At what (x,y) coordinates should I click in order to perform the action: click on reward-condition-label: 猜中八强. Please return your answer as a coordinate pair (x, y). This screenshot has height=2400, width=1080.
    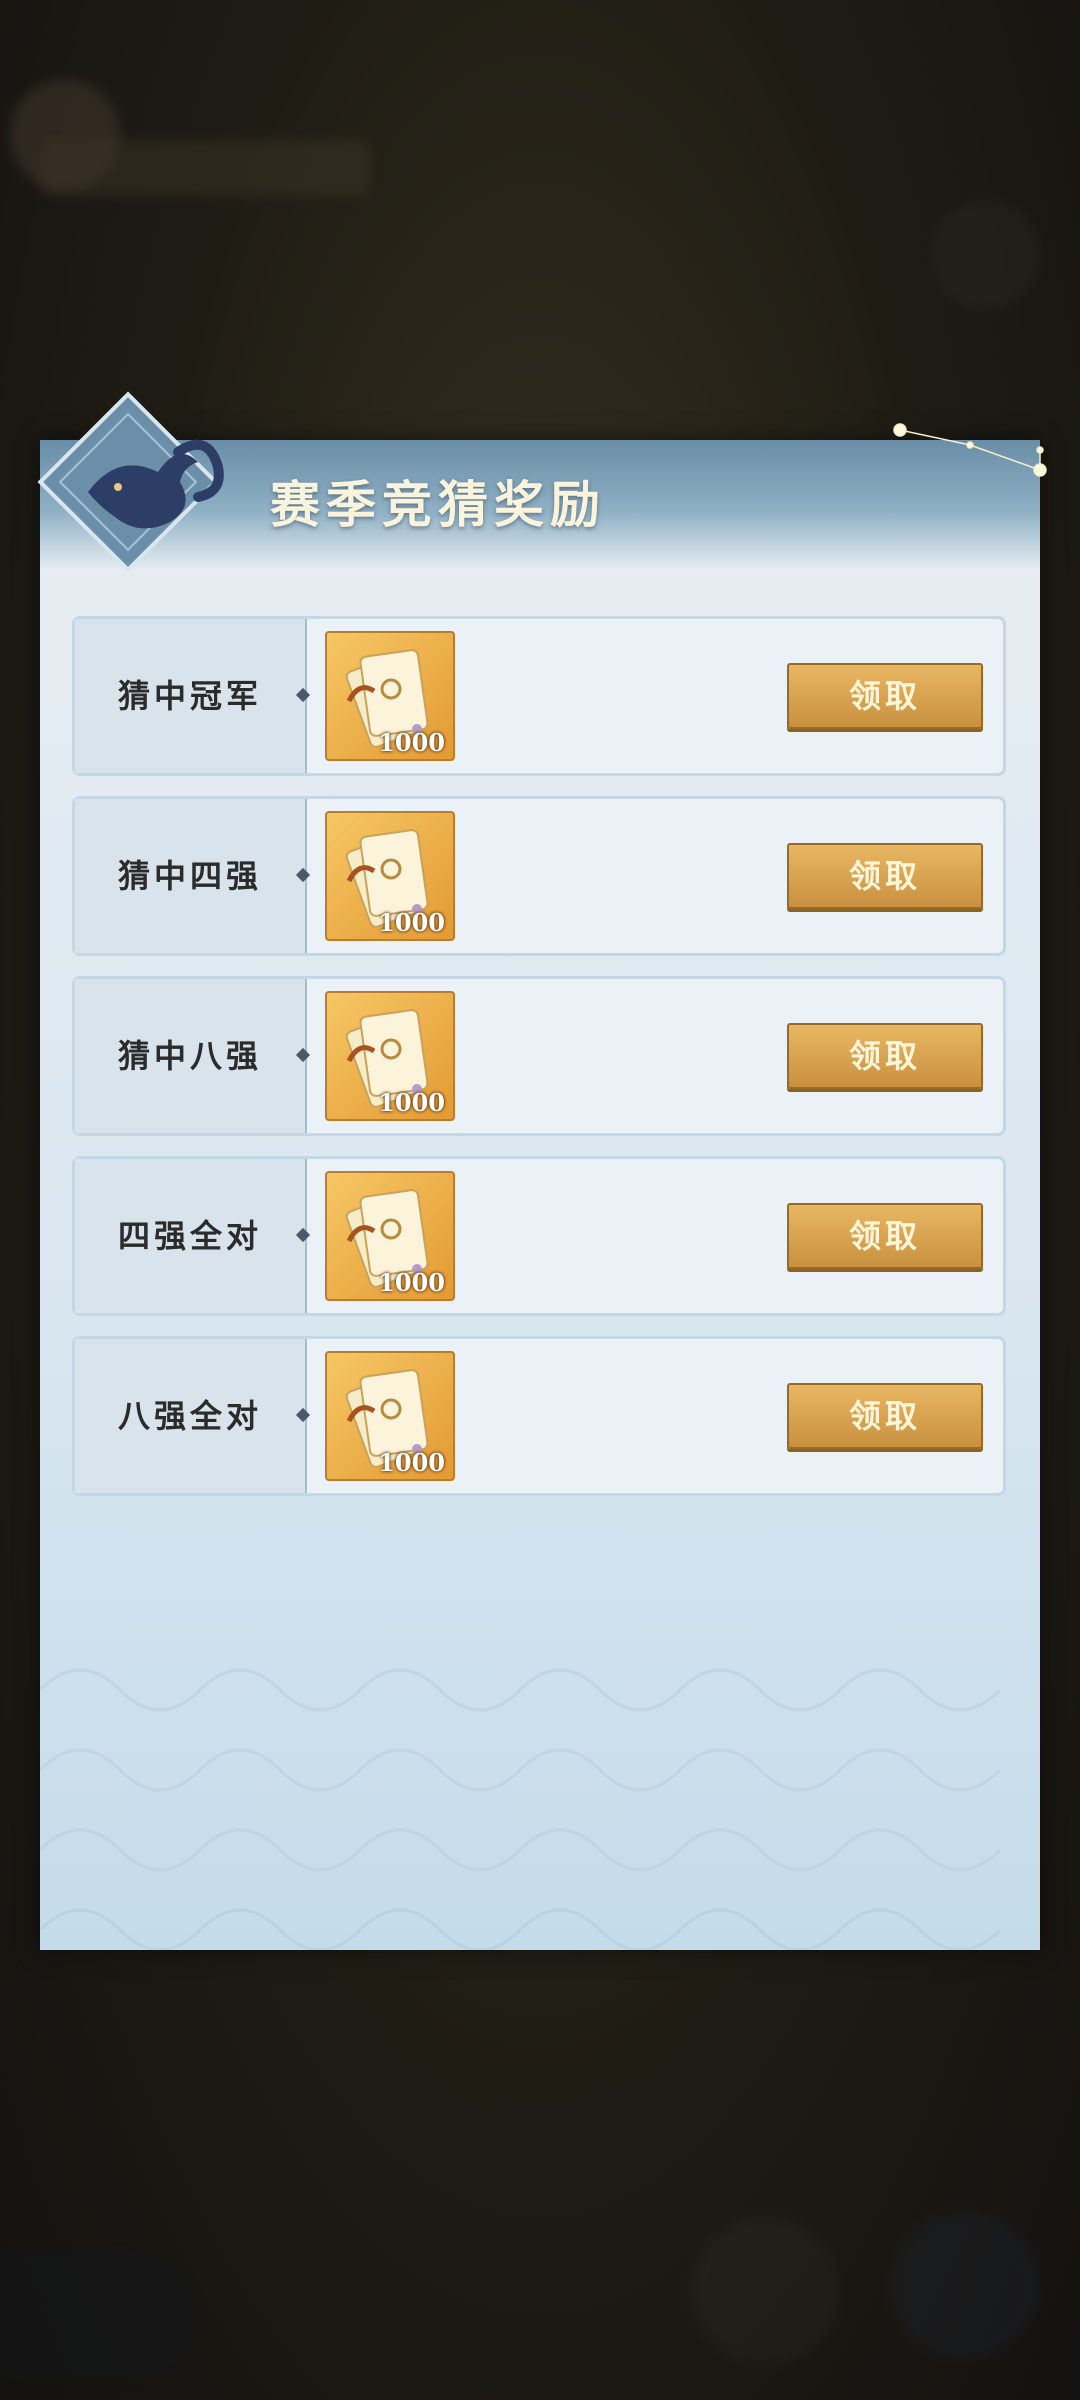
    Looking at the image, I should click on (189, 1056).